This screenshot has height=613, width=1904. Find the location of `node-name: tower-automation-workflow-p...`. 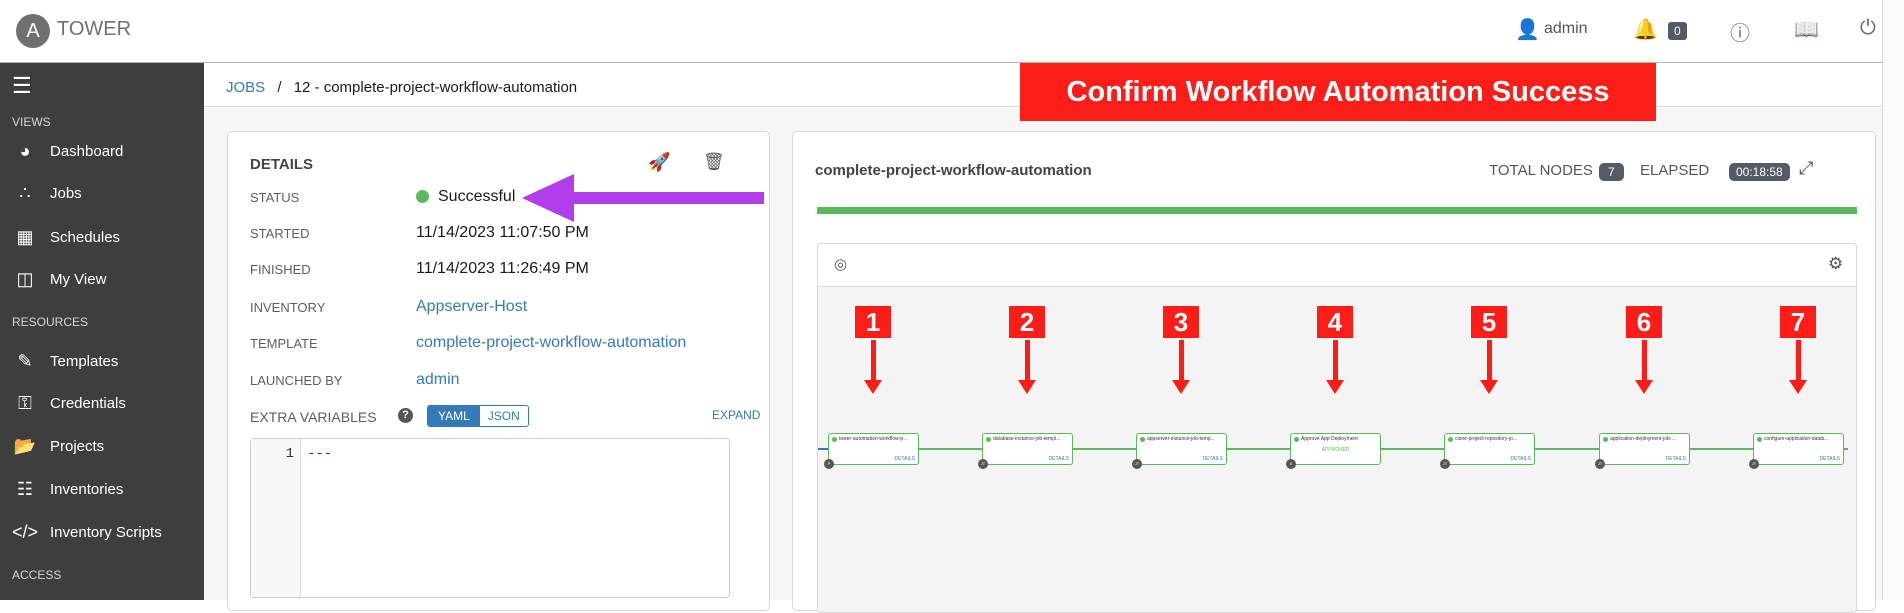

node-name: tower-automation-workflow-p... is located at coordinates (873, 439).